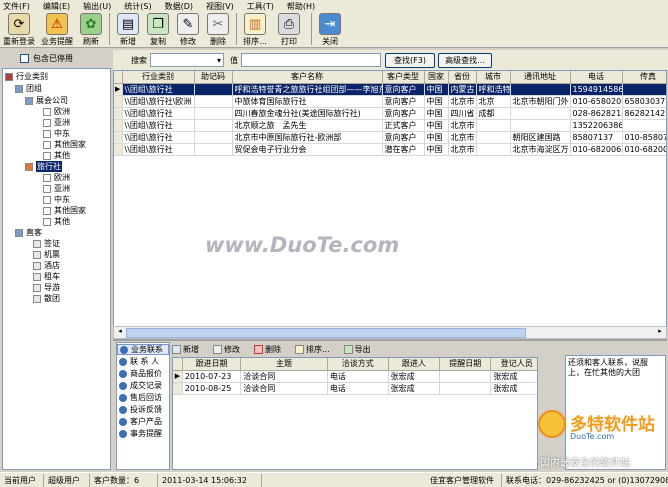 This screenshot has width=668, height=487. What do you see at coordinates (289, 30) in the screenshot?
I see `print-button: ⎙ 打印` at bounding box center [289, 30].